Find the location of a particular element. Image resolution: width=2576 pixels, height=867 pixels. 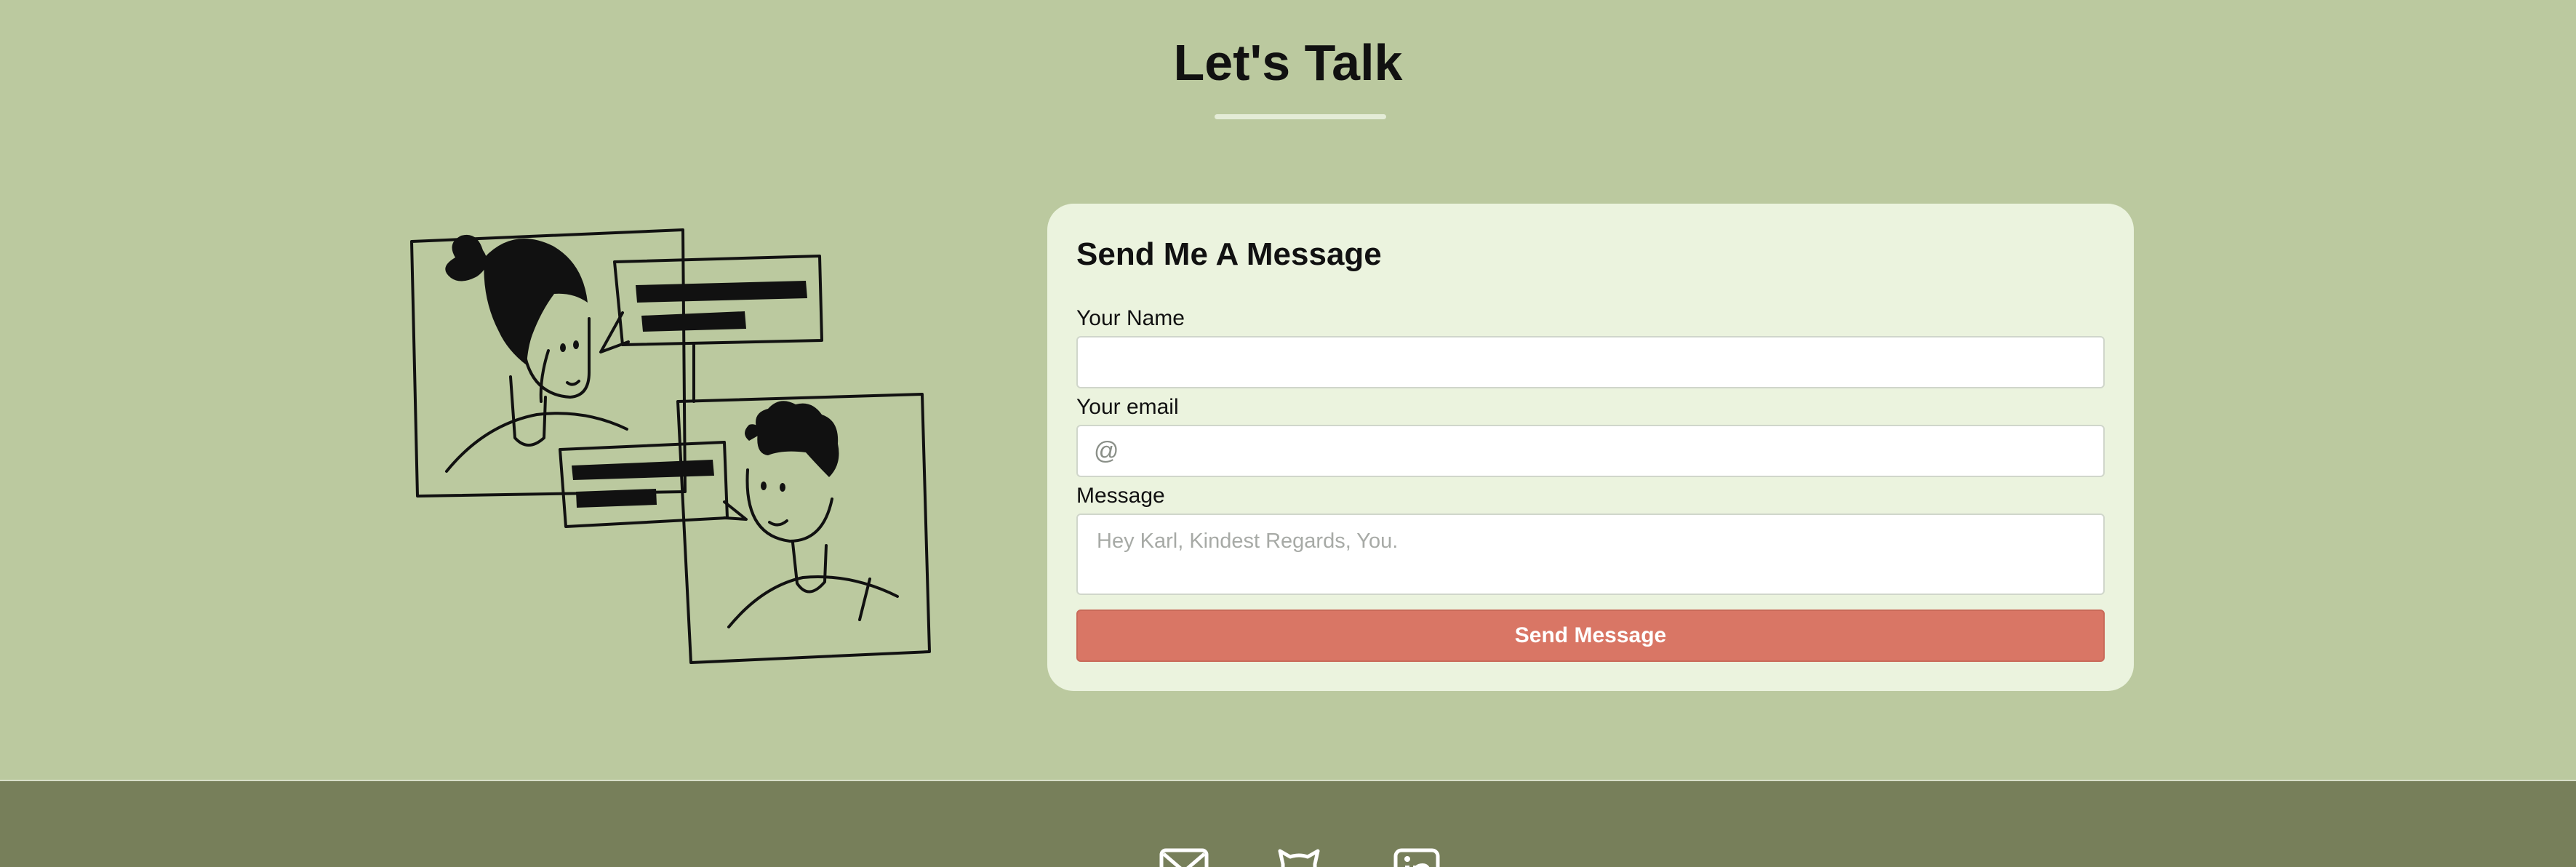

send-message-button: Send Message is located at coordinates (1590, 636).